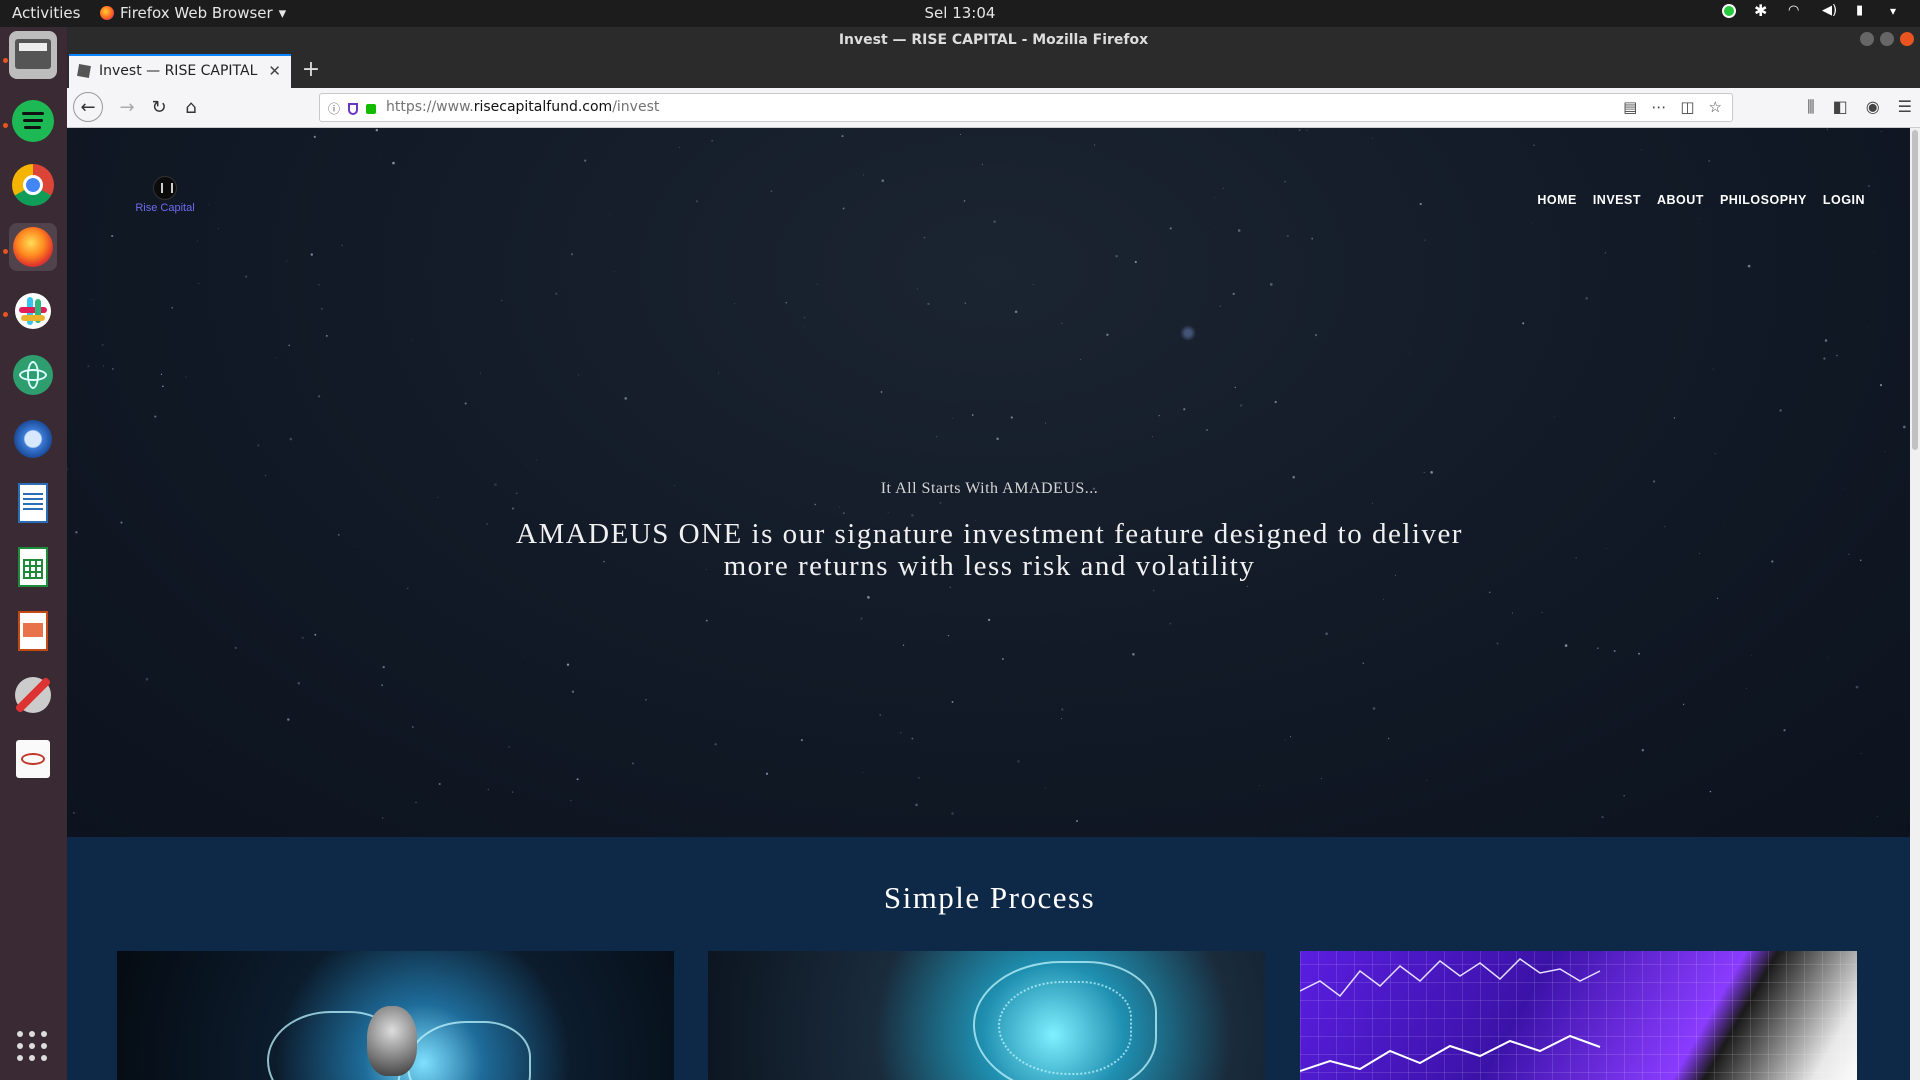  I want to click on tab-title: Invest — RISE CAPITAL, so click(178, 71).